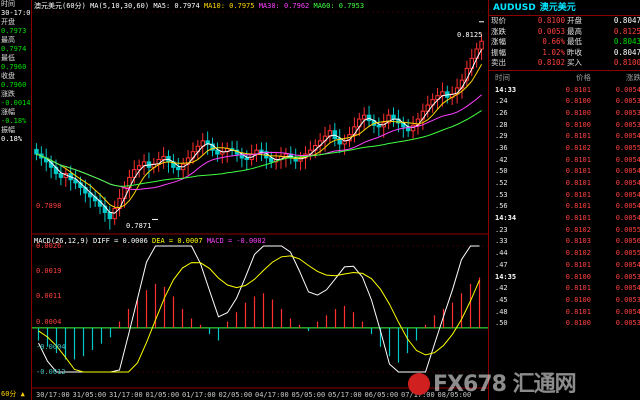 The height and width of the screenshot is (400, 640). What do you see at coordinates (8, 22) in the screenshot?
I see `bar-info-row: 开盘` at bounding box center [8, 22].